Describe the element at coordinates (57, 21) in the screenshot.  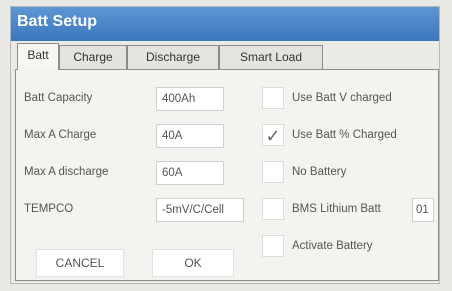
I see `dialog-title: Batt Setup` at that location.